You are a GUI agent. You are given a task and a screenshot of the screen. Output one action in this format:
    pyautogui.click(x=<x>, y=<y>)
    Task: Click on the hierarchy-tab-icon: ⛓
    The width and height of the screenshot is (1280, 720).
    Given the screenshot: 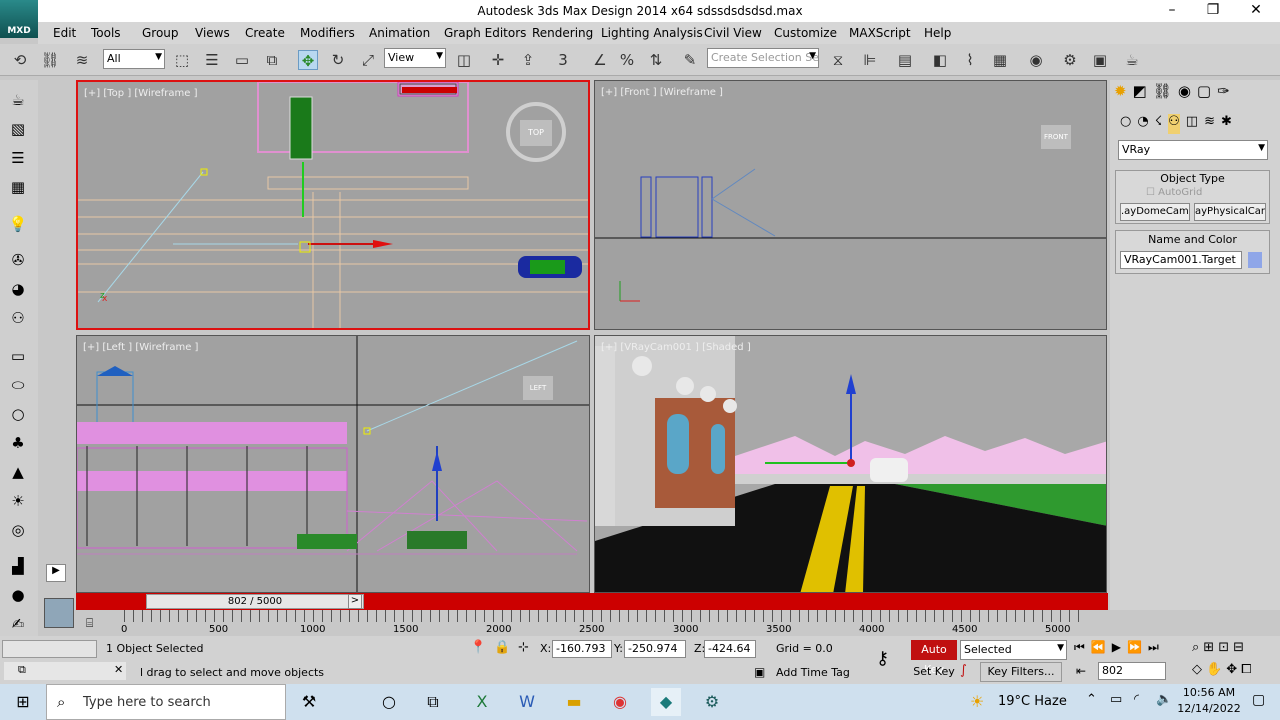 What is the action you would take?
    pyautogui.click(x=1162, y=95)
    